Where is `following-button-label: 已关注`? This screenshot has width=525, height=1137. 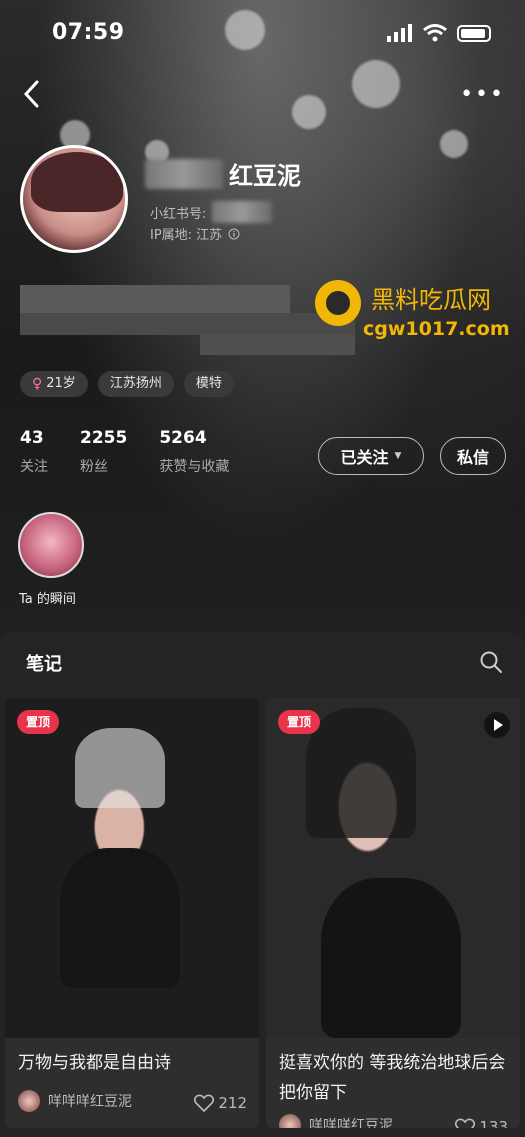 following-button-label: 已关注 is located at coordinates (364, 457).